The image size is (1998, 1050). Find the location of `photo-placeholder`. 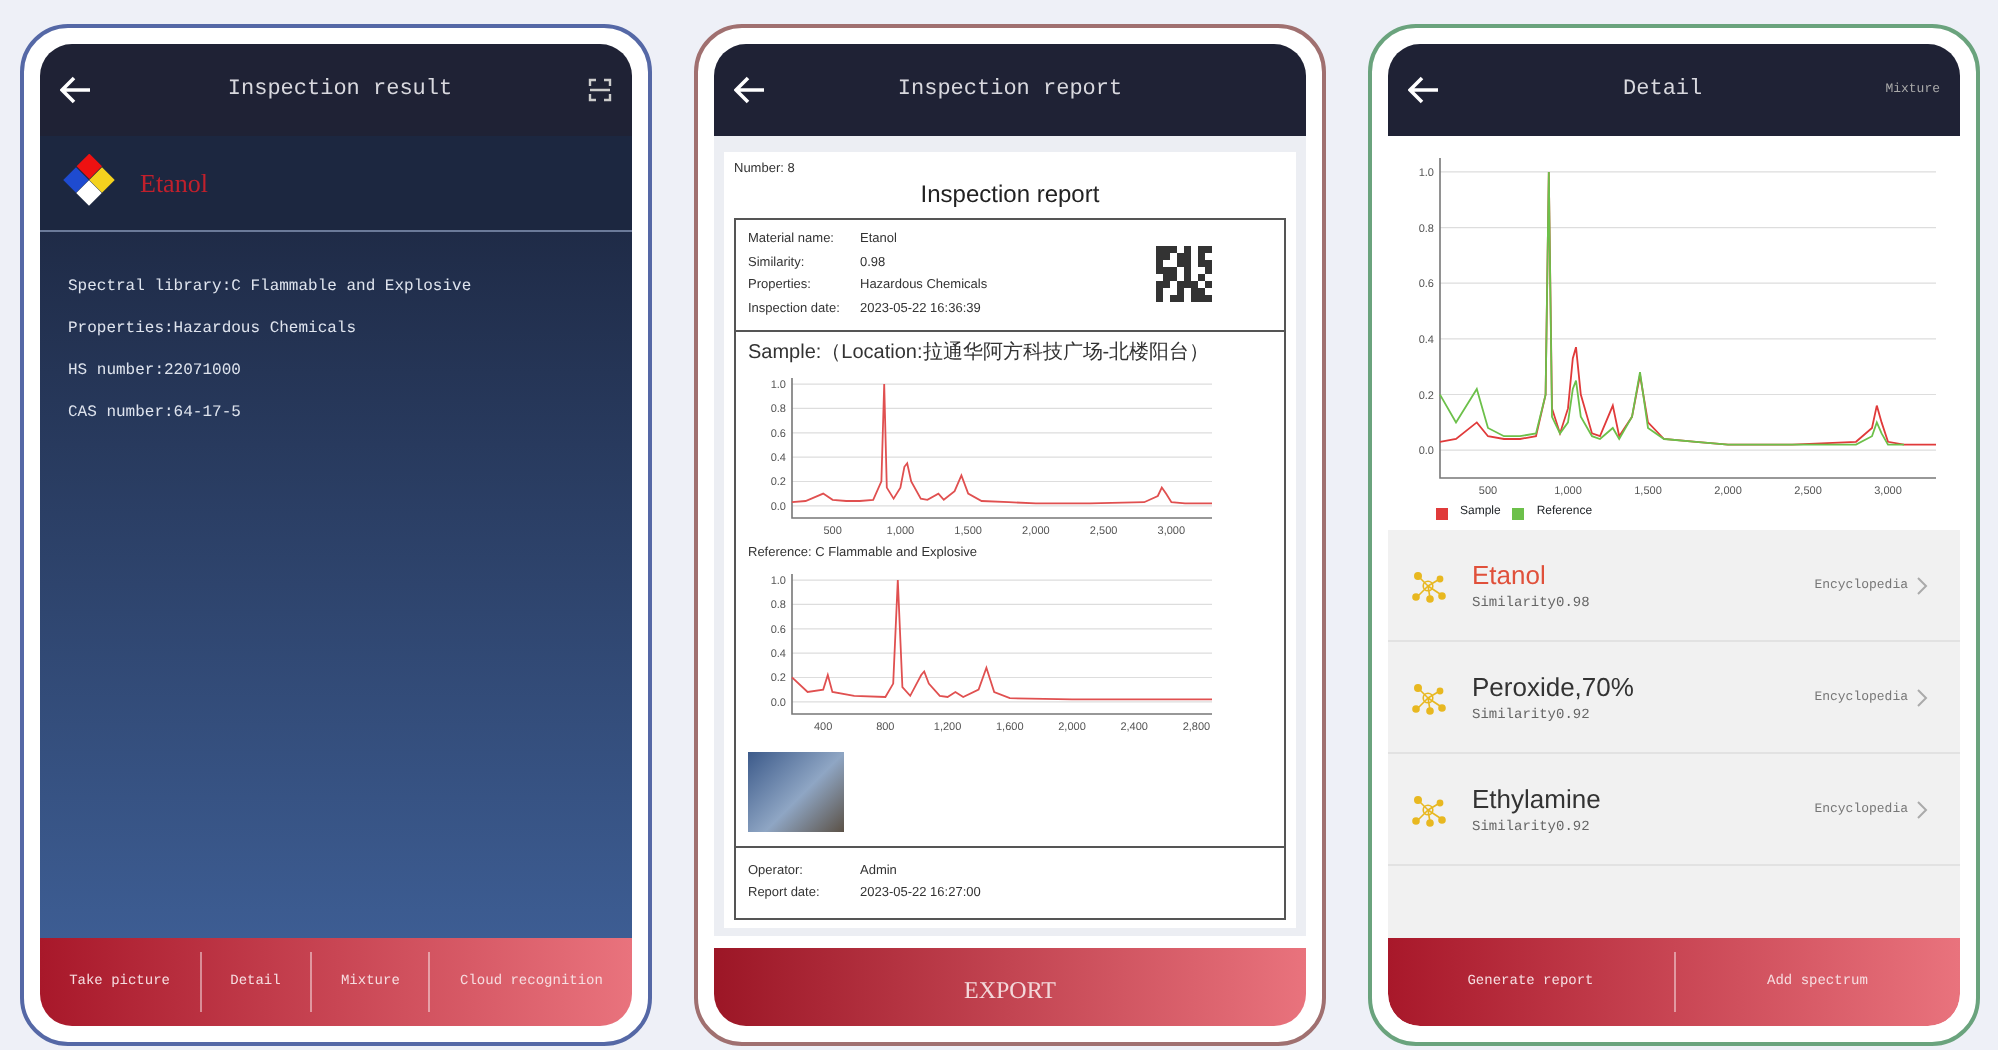

photo-placeholder is located at coordinates (796, 791).